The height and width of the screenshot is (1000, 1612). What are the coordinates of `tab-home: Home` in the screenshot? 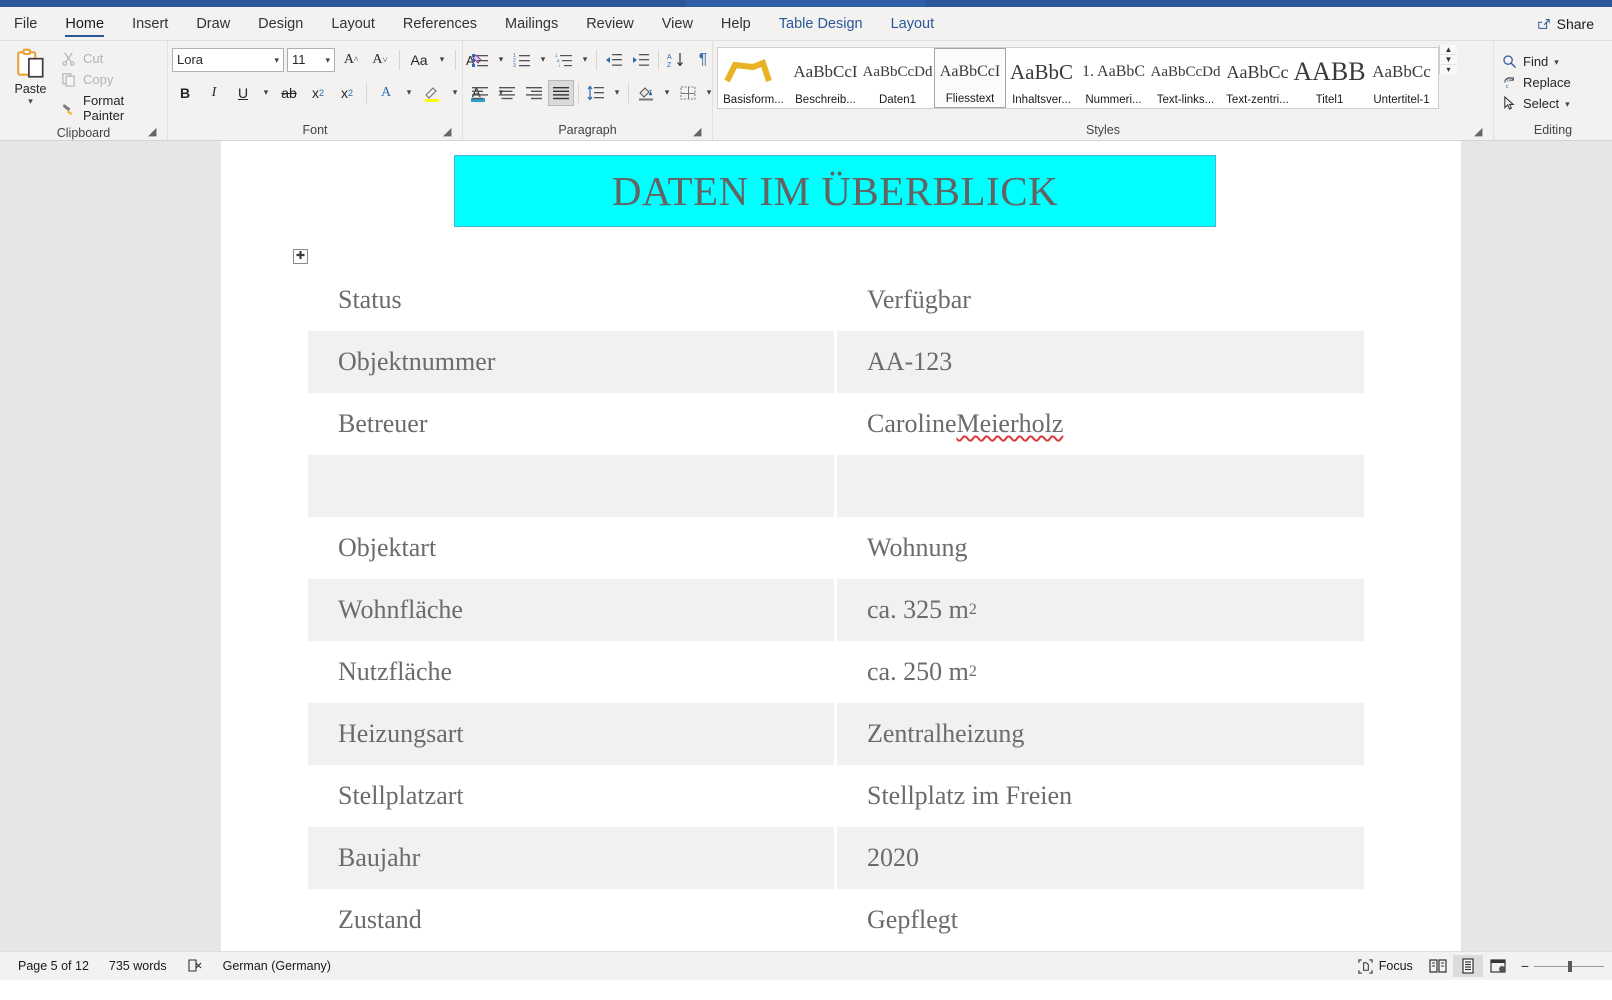 It's located at (84, 23).